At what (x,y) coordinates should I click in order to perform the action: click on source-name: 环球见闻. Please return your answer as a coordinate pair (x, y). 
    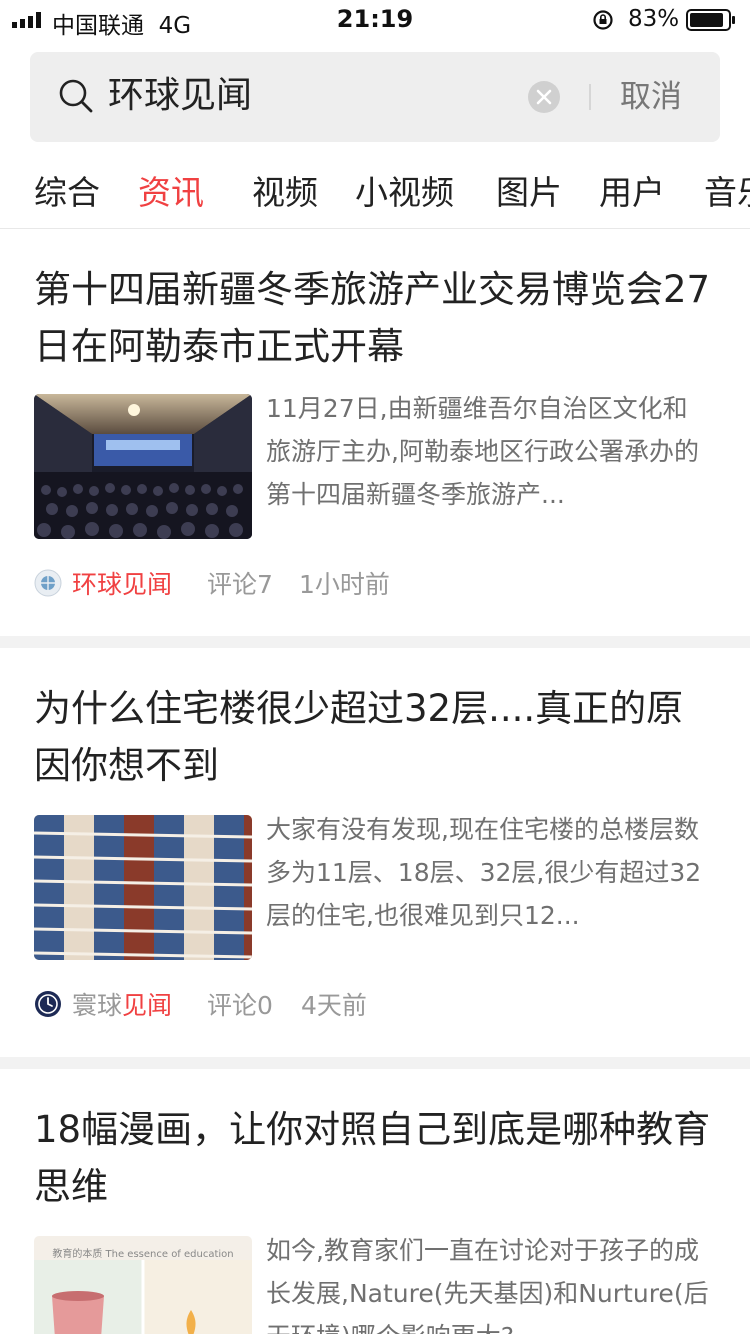
    Looking at the image, I should click on (122, 583).